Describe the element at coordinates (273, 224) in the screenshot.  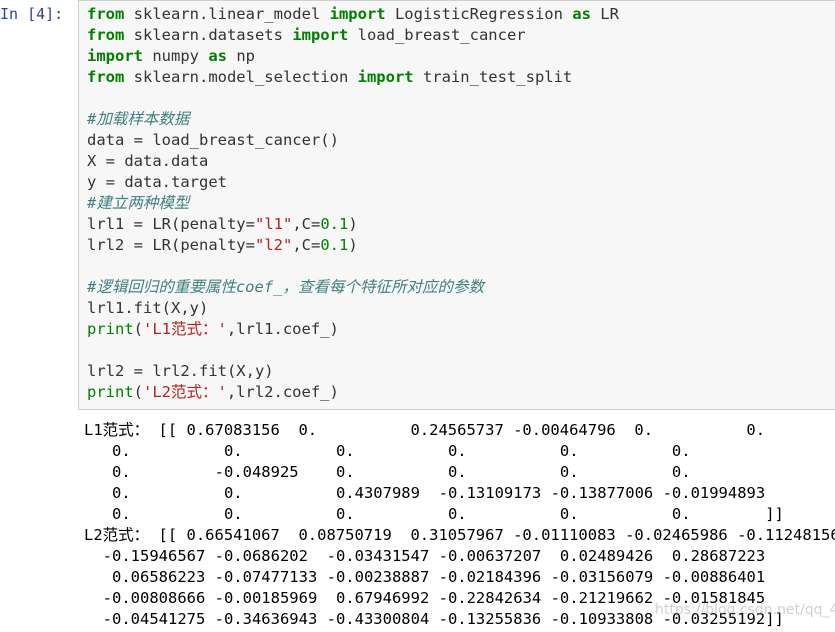
I see `code-token: "l1"` at that location.